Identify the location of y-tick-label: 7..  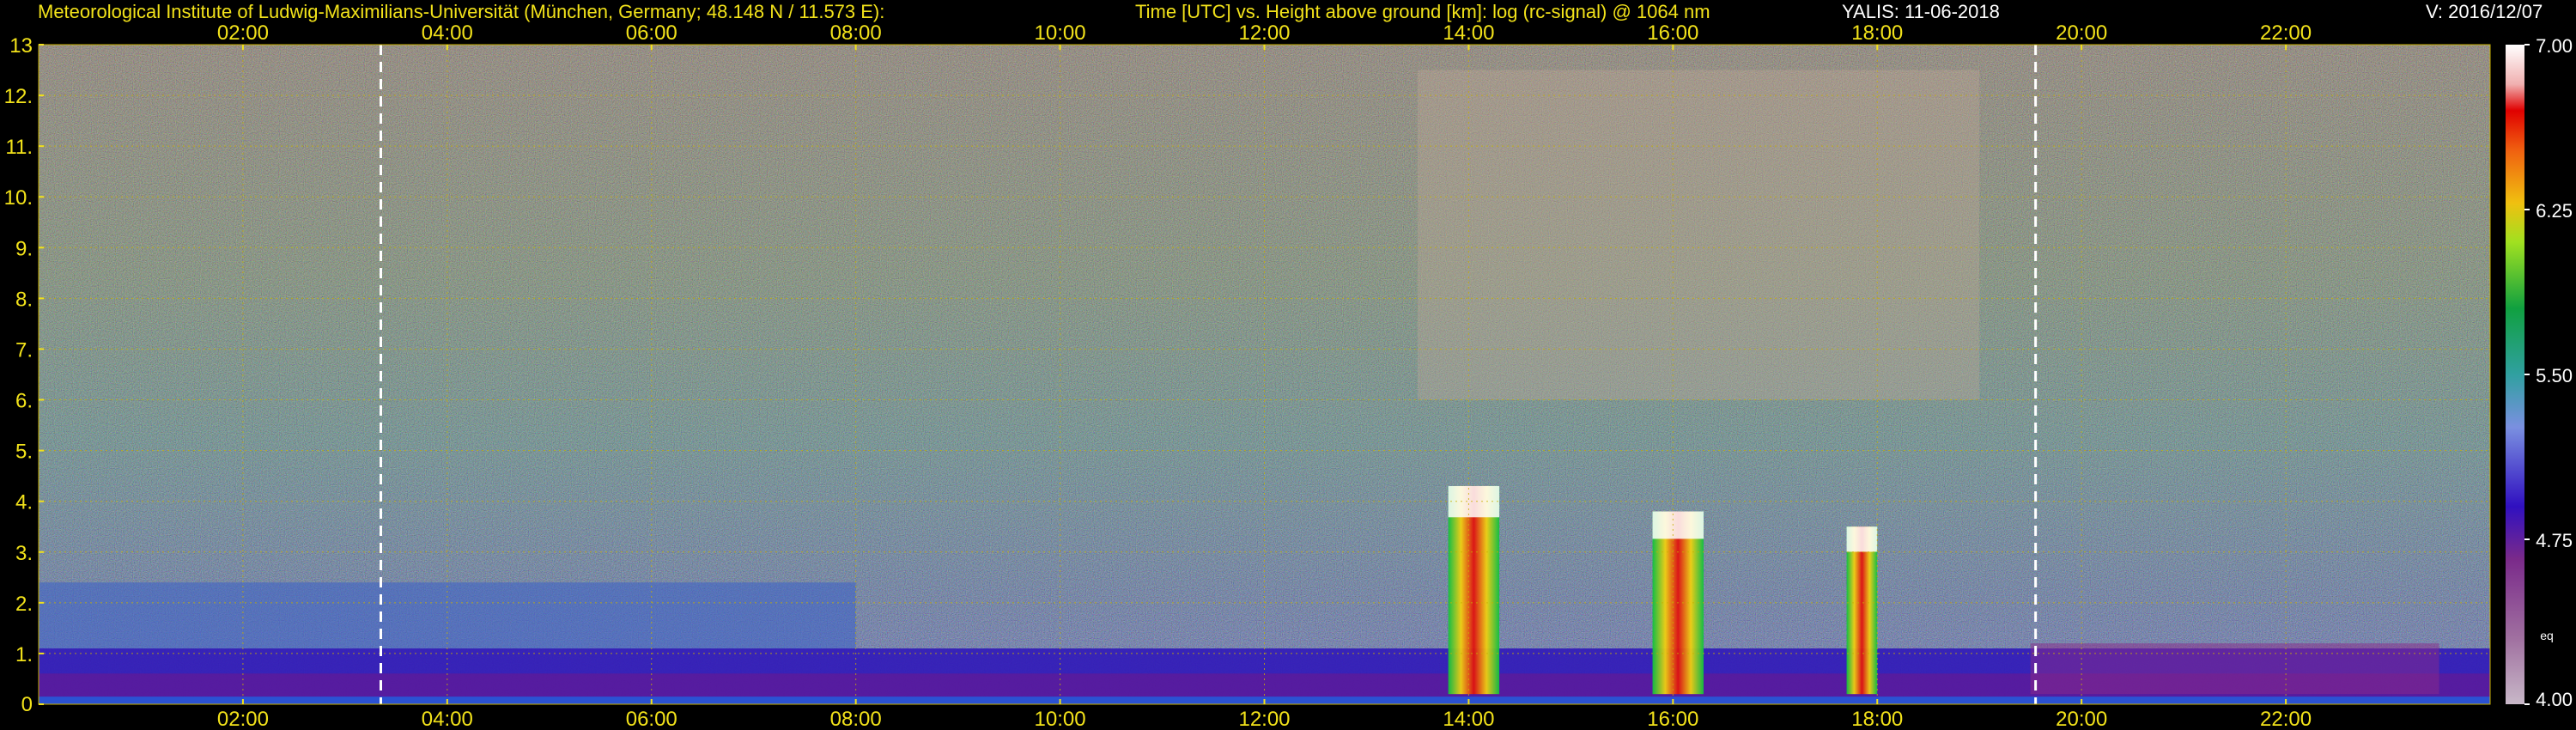
(24, 350).